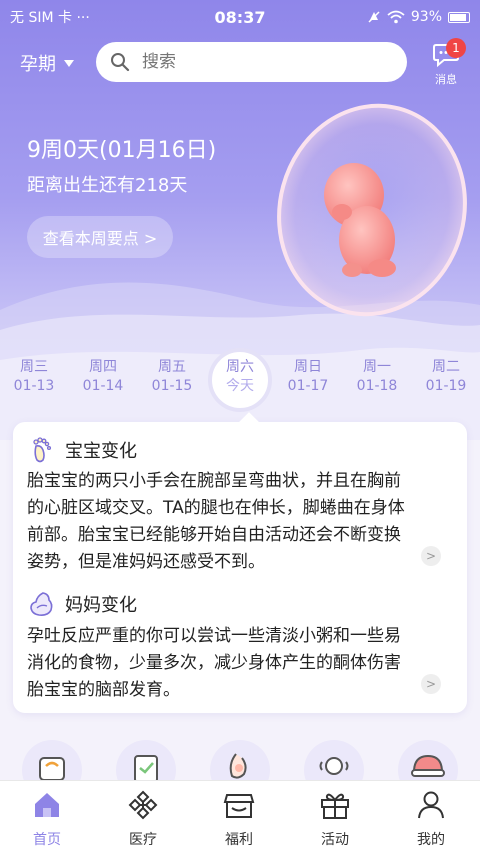 This screenshot has width=480, height=853. What do you see at coordinates (34, 377) in the screenshot?
I see `day-item: 周三 01-13` at bounding box center [34, 377].